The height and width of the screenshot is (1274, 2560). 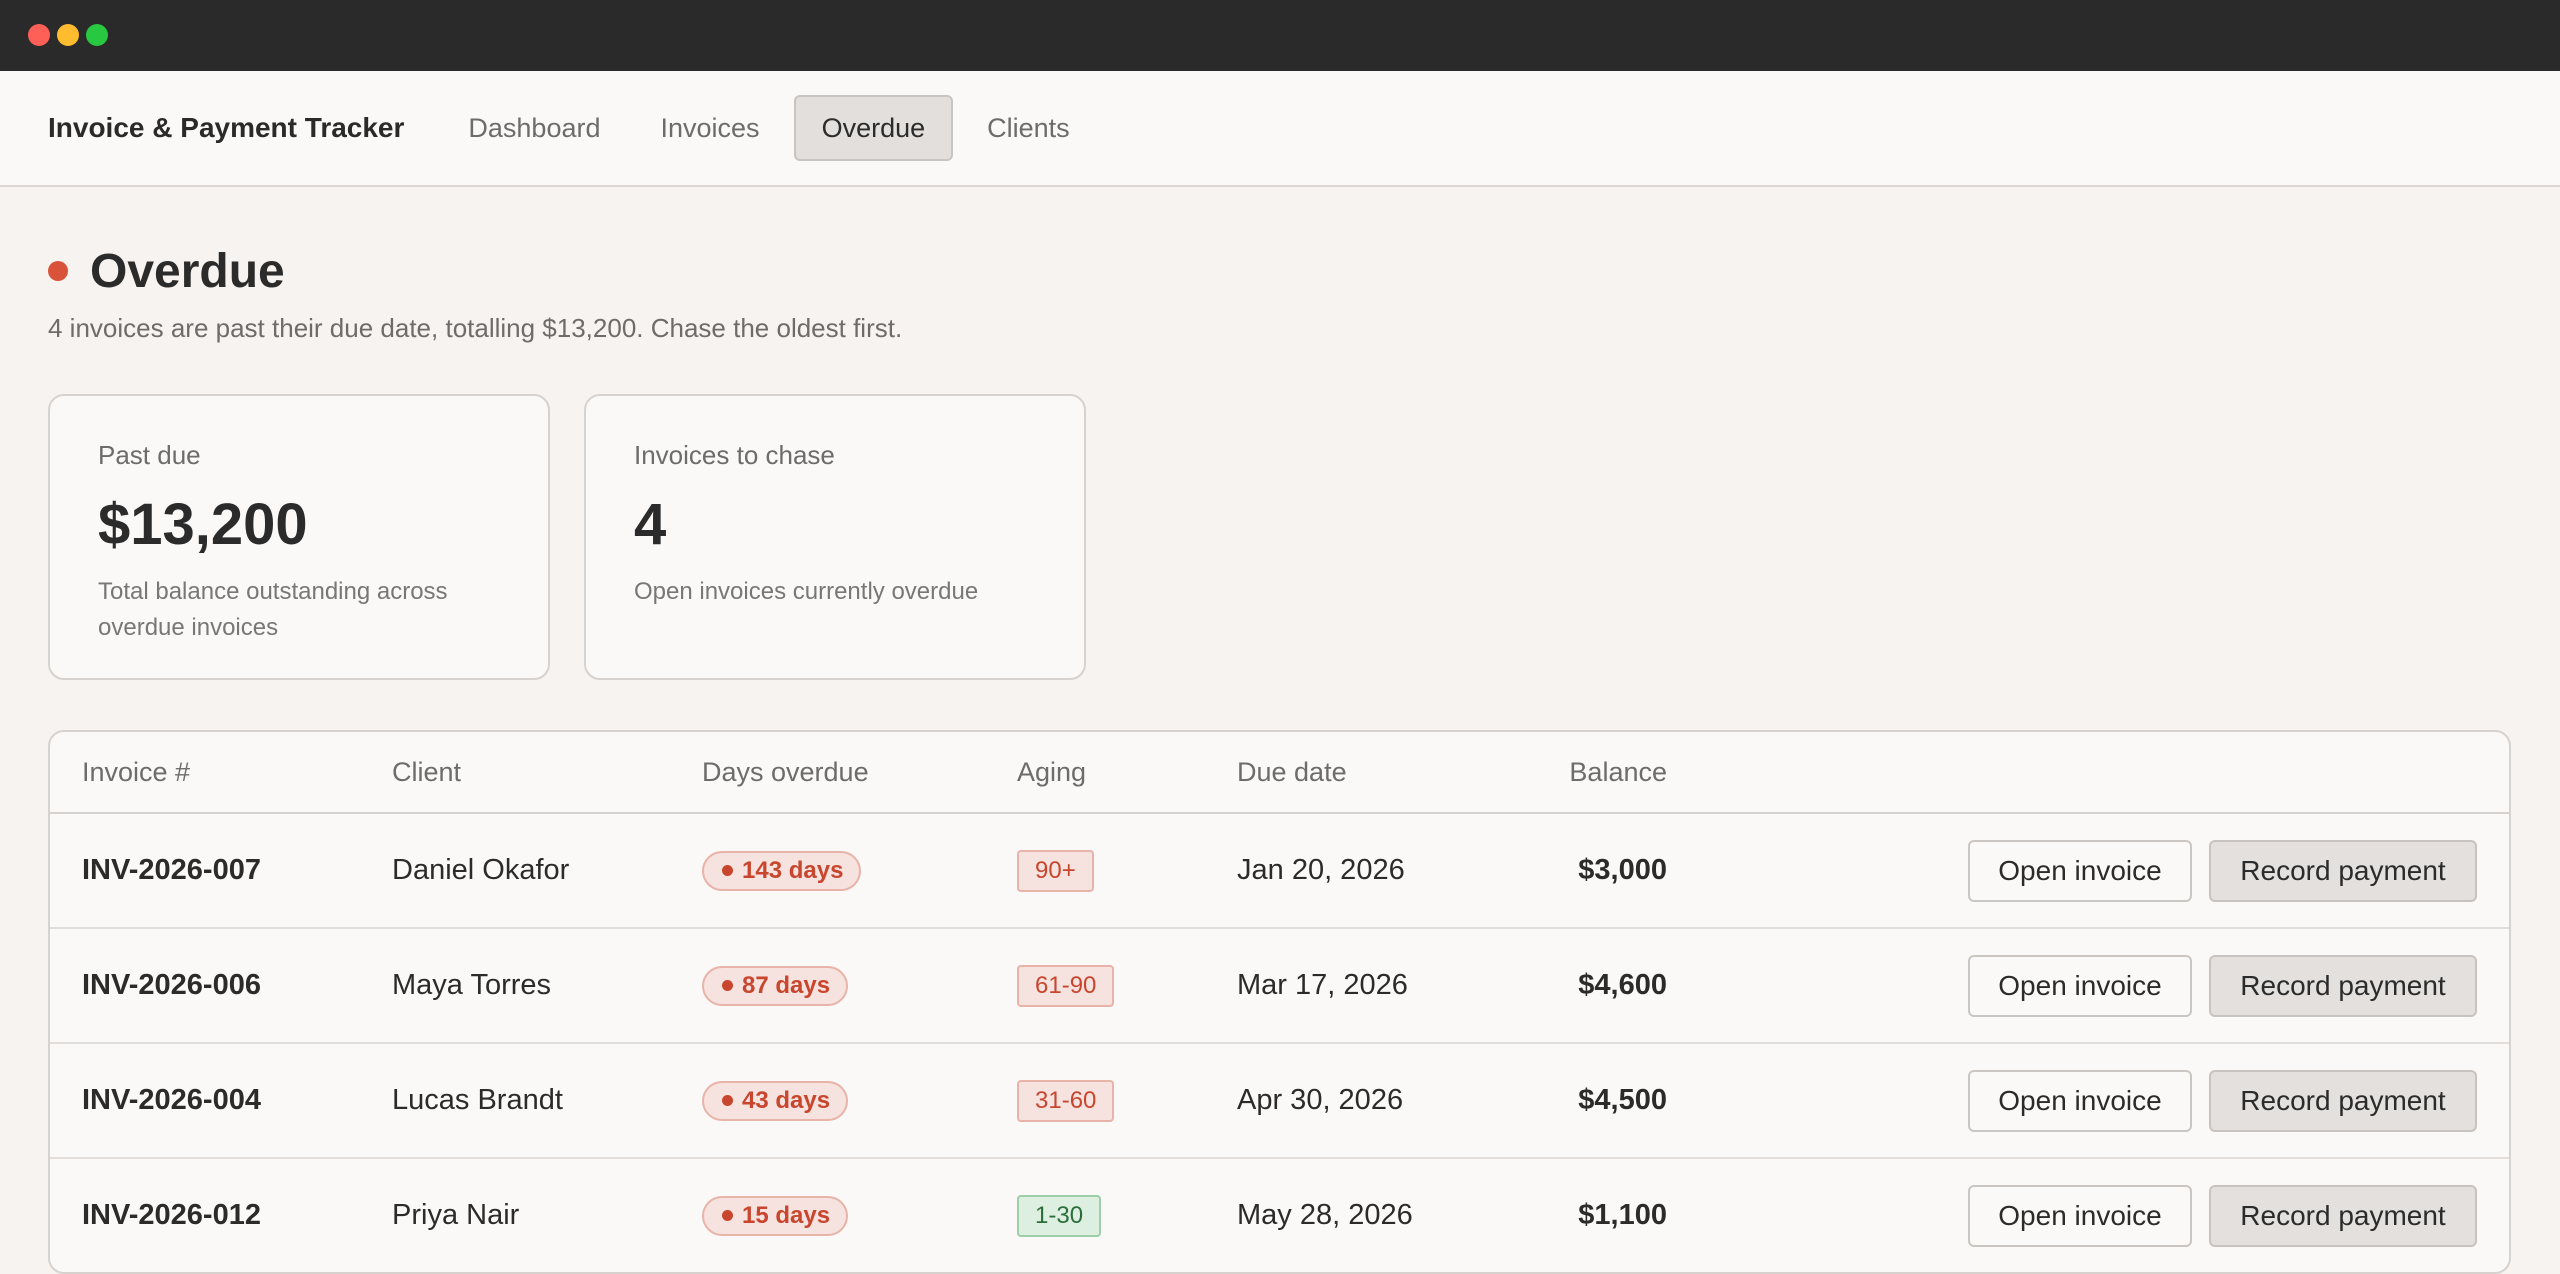 I want to click on due-date: Apr 30, 2026, so click(x=1320, y=1100).